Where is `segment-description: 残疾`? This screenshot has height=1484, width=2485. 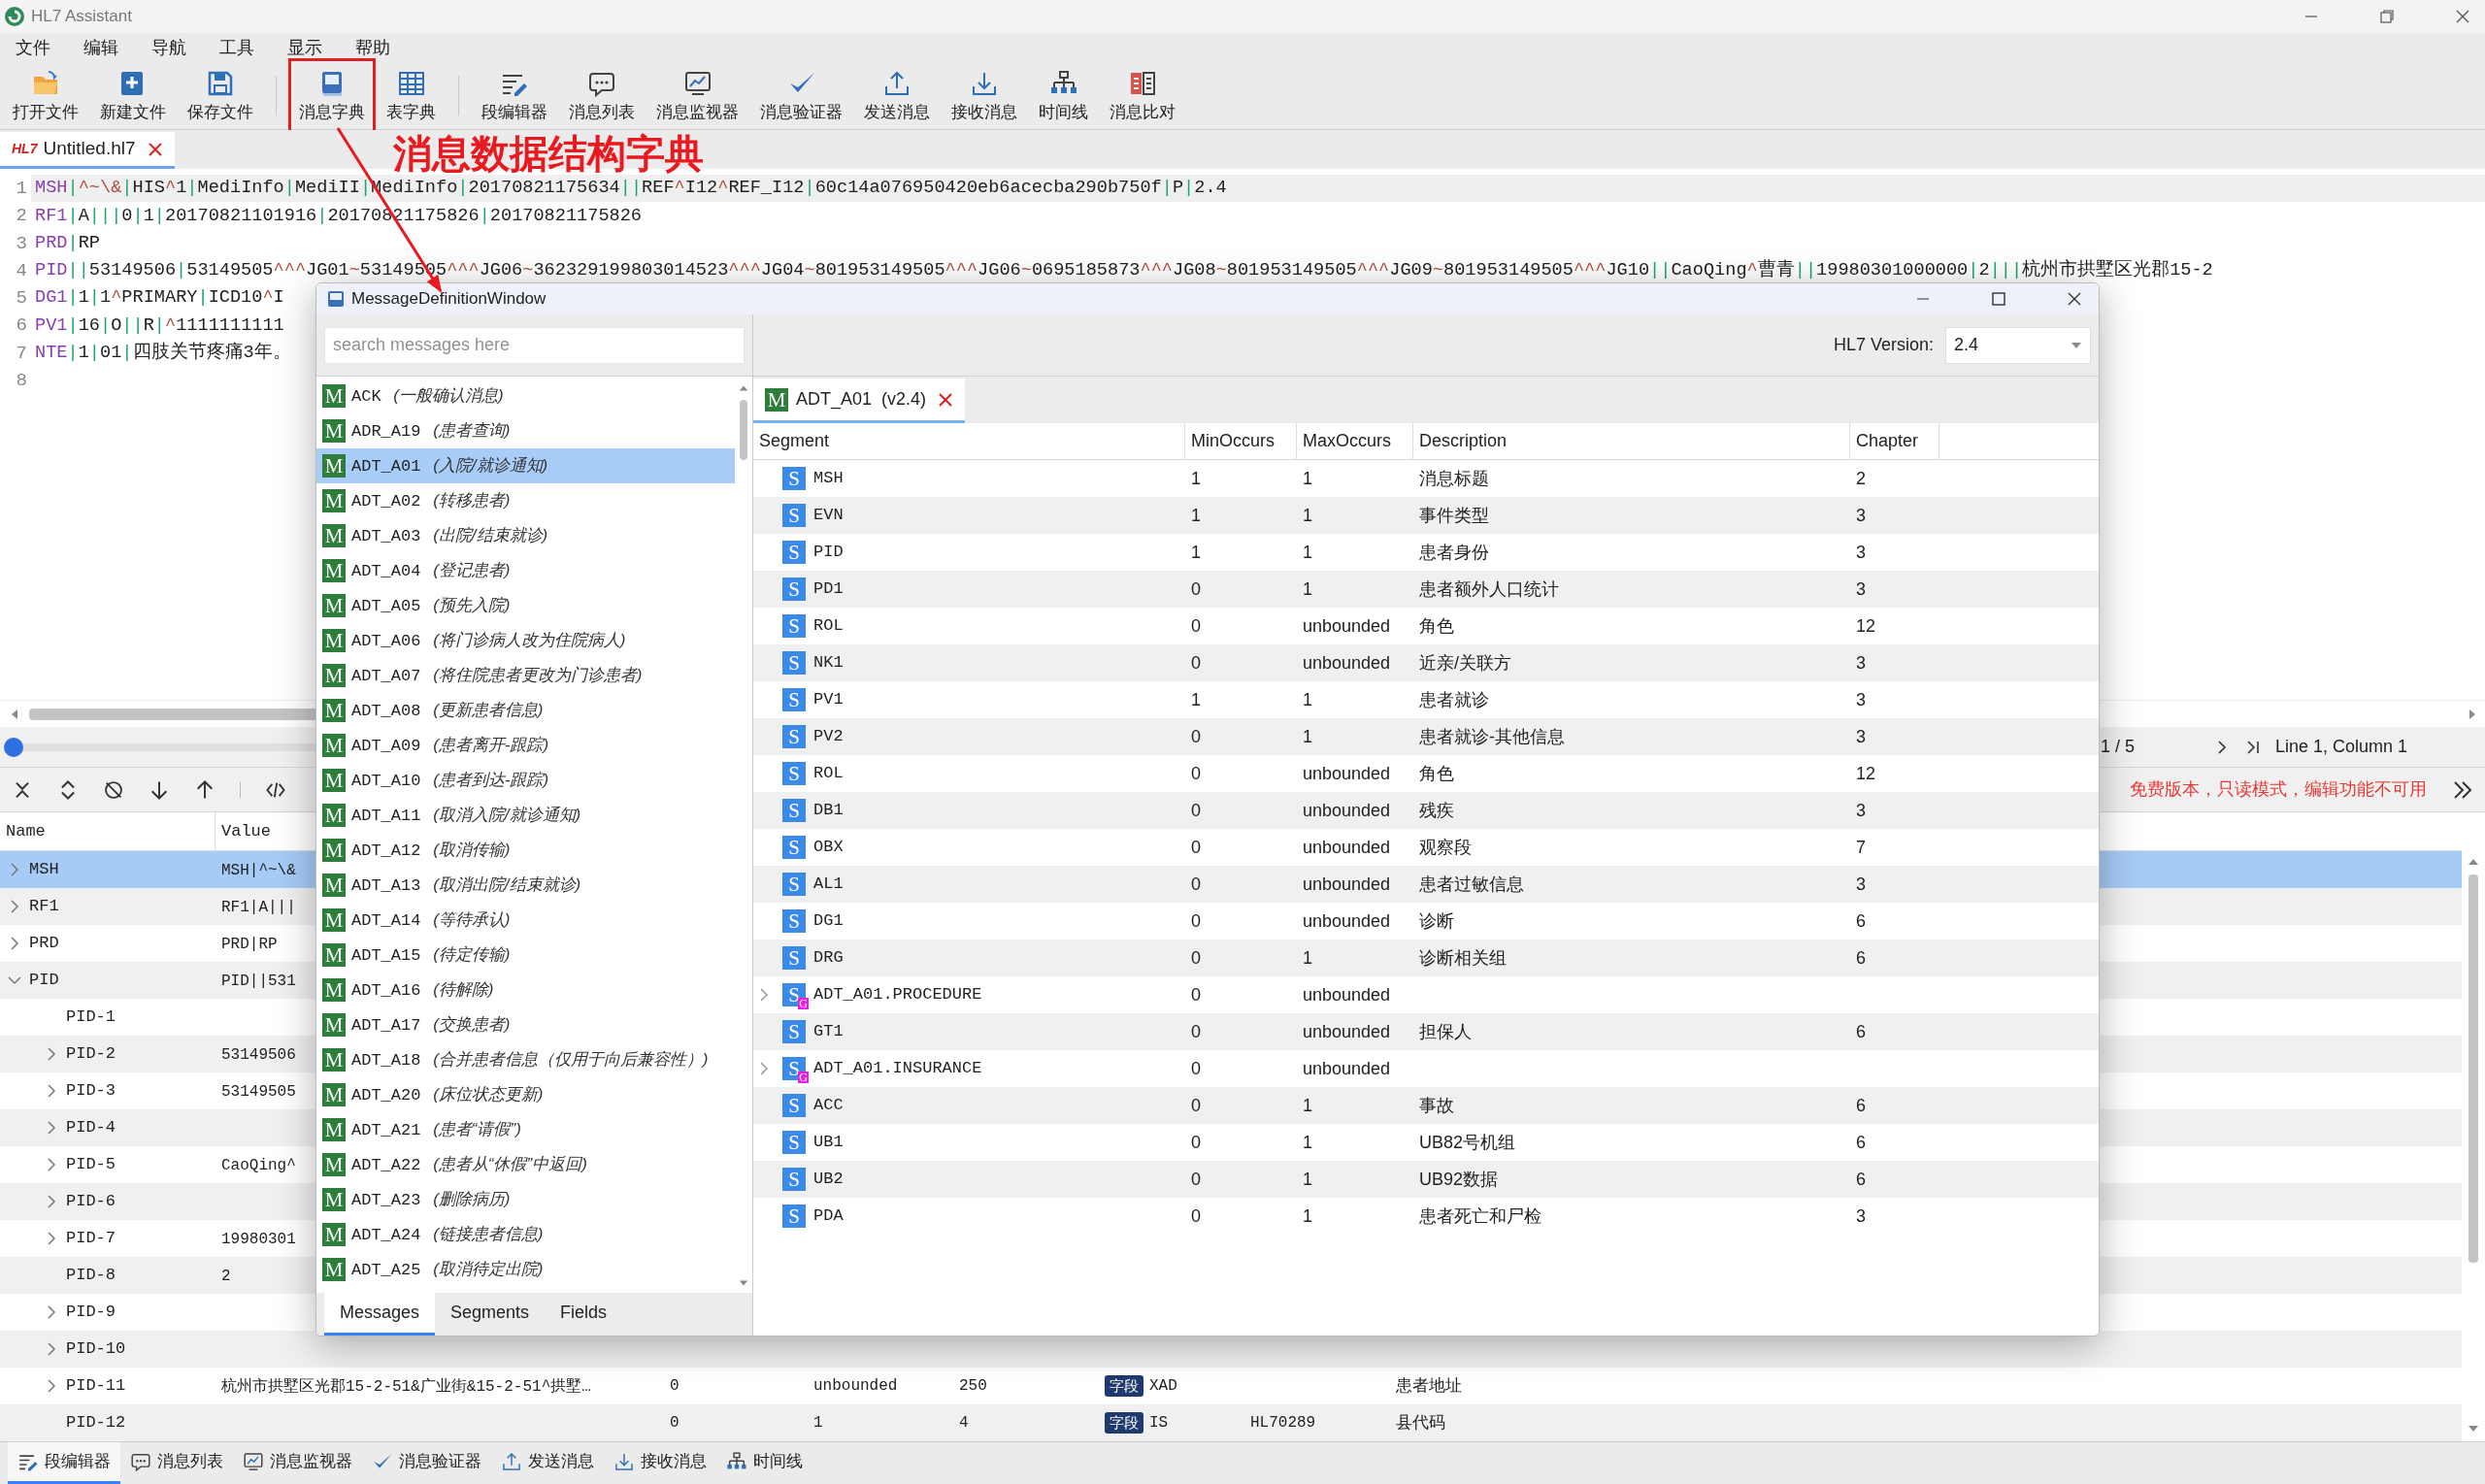
segment-description: 残疾 is located at coordinates (1436, 810).